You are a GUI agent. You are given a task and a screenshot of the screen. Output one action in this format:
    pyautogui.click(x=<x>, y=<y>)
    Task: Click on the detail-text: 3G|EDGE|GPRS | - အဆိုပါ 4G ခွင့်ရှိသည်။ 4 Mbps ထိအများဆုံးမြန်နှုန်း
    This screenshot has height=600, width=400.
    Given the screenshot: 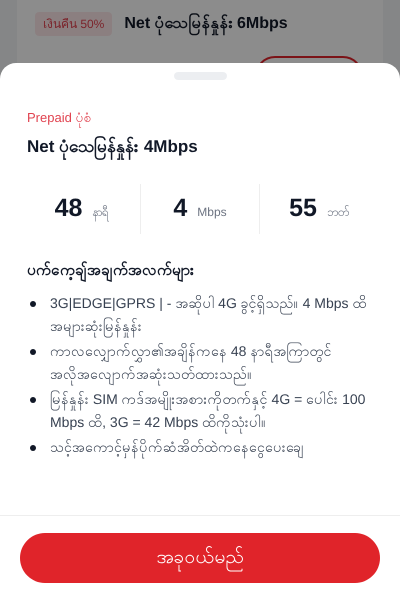 What is the action you would take?
    pyautogui.click(x=211, y=315)
    